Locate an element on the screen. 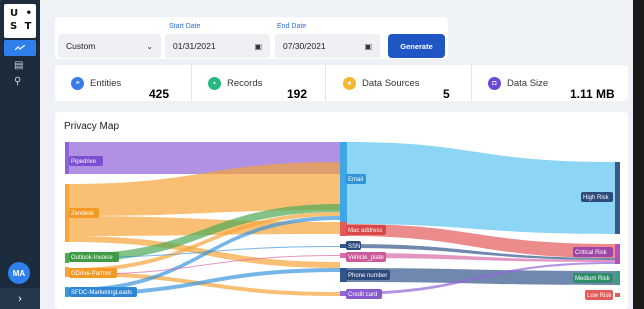  end-date-value: 07/30/2021 is located at coordinates (304, 46).